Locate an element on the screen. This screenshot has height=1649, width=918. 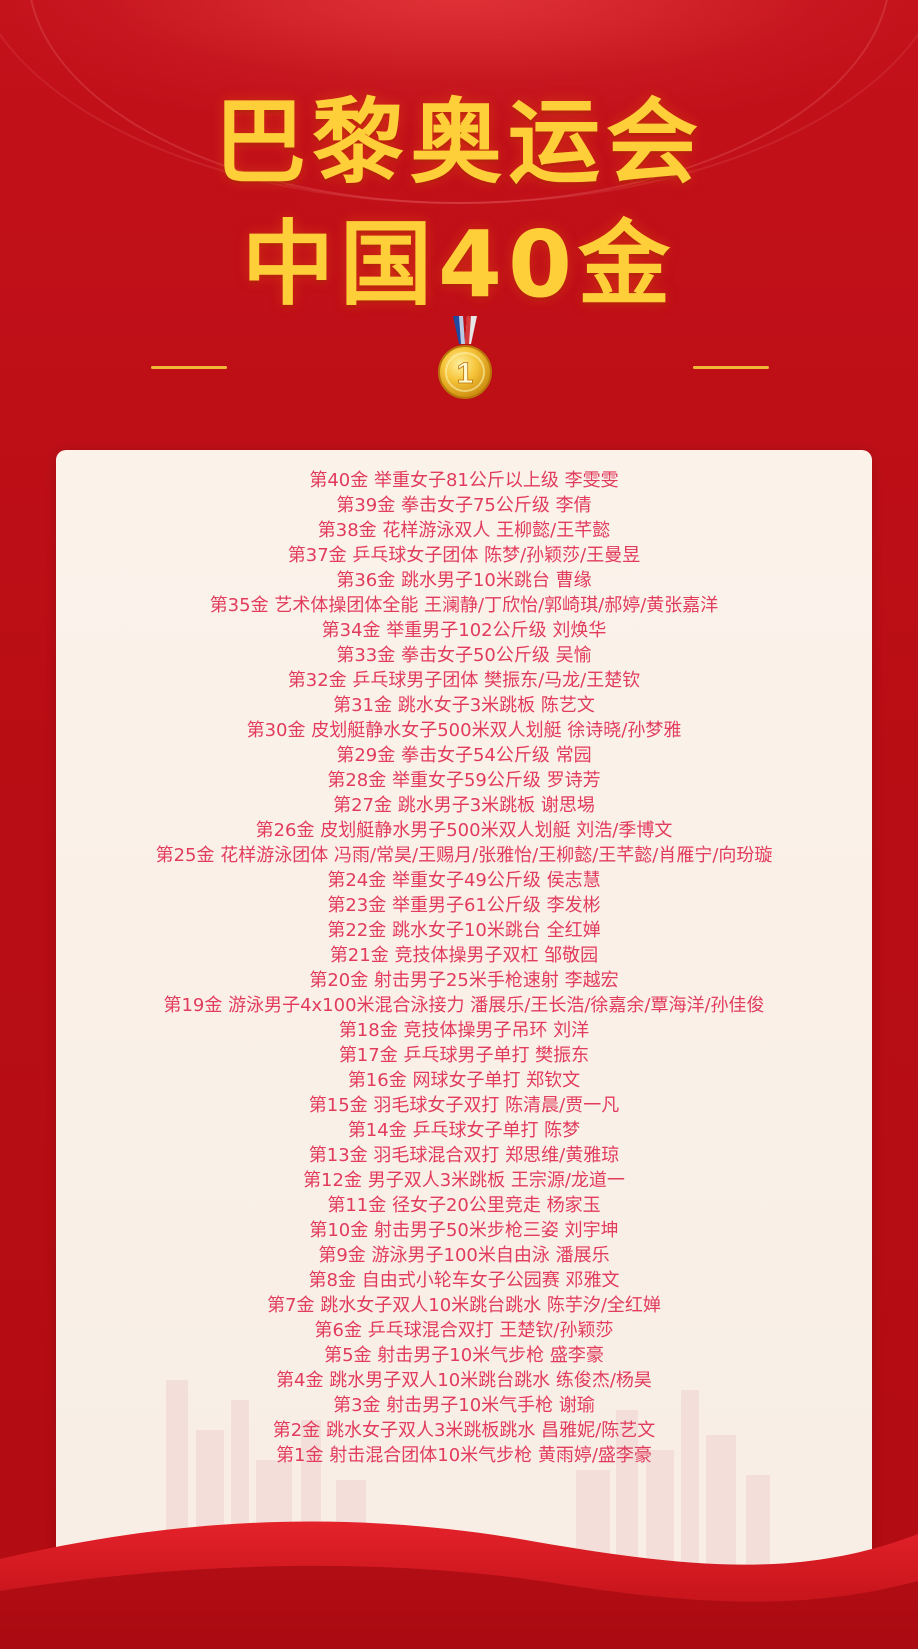
medal-row: 第17金 乒乓球男子单打 樊振东 is located at coordinates (464, 1055).